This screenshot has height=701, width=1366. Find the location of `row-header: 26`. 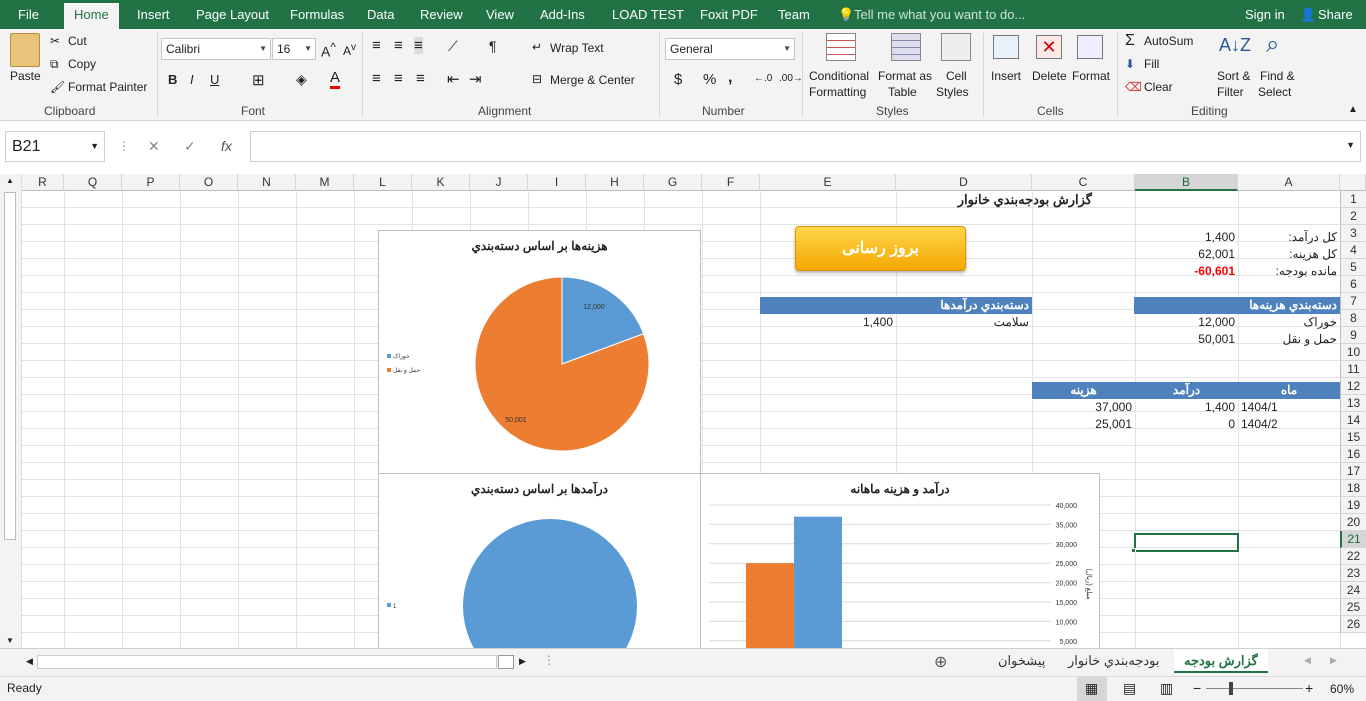

row-header: 26 is located at coordinates (1353, 624).